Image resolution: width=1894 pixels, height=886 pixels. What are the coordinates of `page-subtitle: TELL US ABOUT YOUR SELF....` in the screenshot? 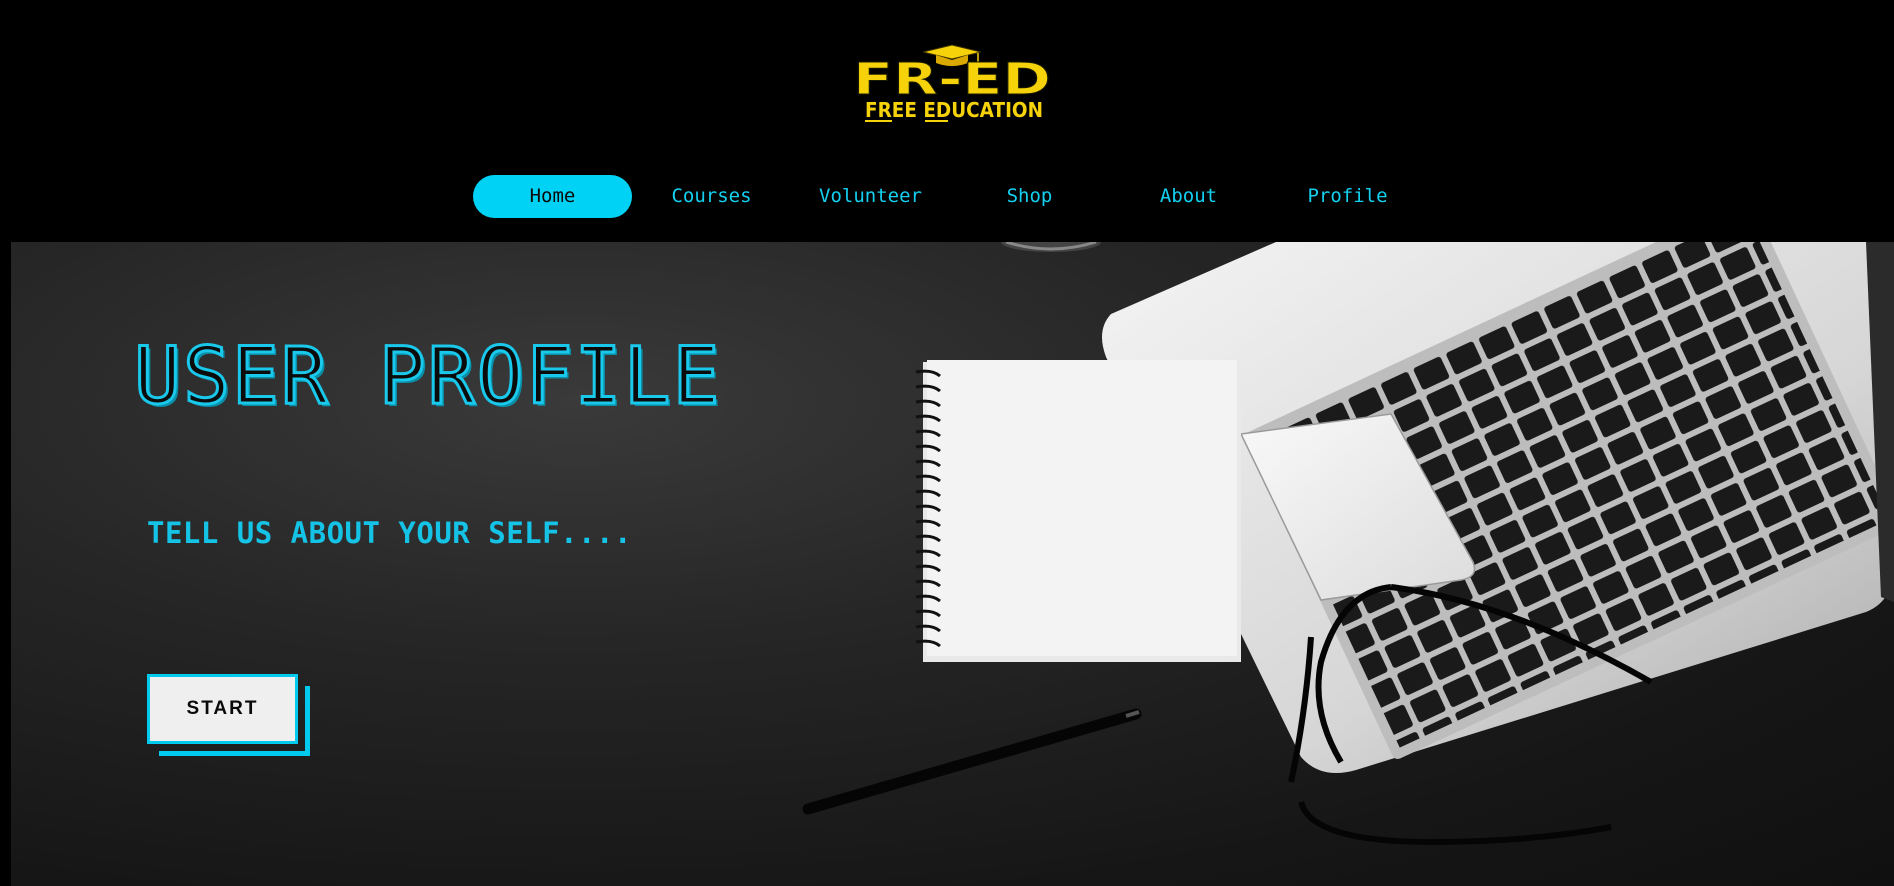 It's located at (389, 533).